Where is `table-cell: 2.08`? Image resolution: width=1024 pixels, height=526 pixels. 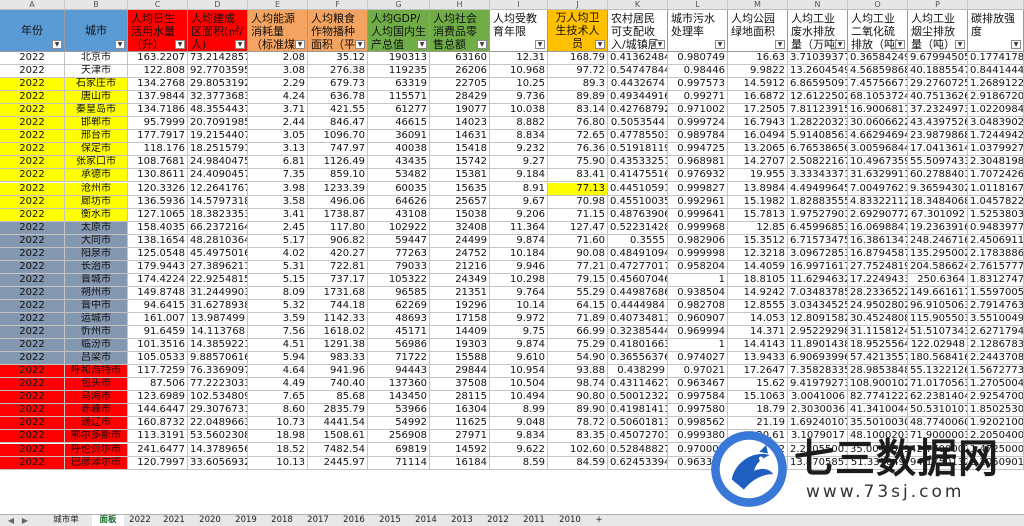 table-cell: 2.08 is located at coordinates (278, 59).